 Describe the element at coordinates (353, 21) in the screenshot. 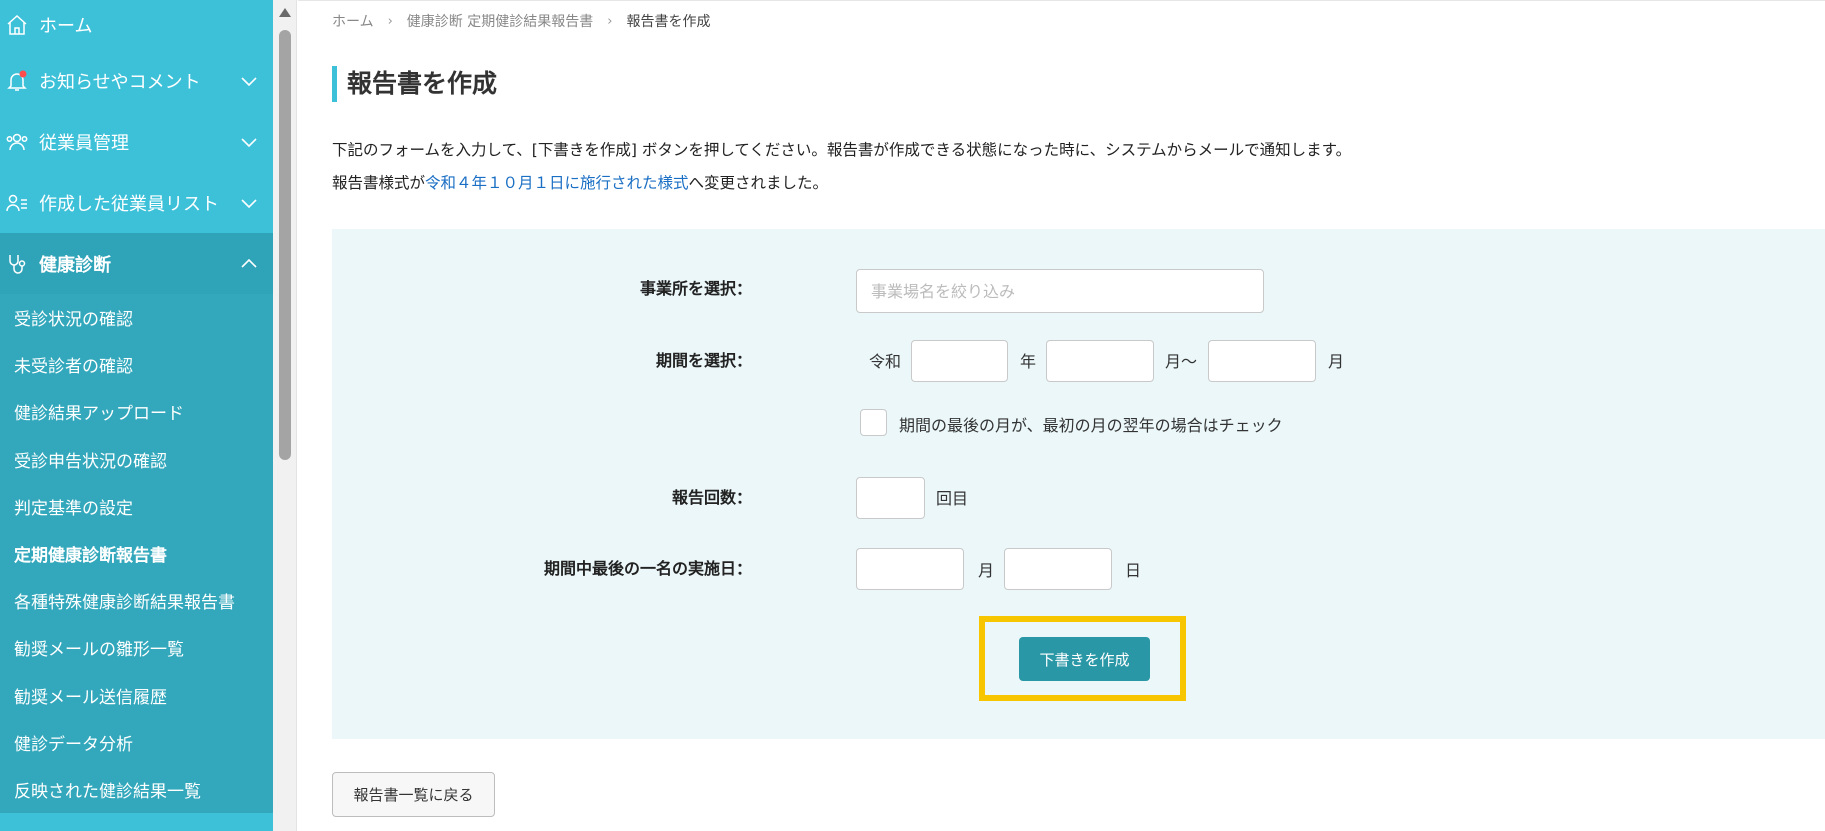

I see `breadcrumb-home: ホーム` at that location.